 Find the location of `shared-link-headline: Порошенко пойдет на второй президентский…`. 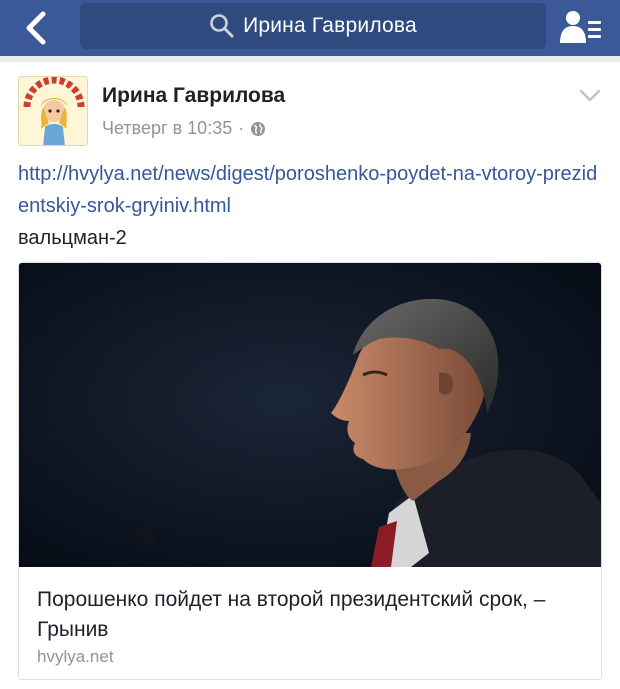

shared-link-headline: Порошенко пойдет на второй президентский… is located at coordinates (307, 615).